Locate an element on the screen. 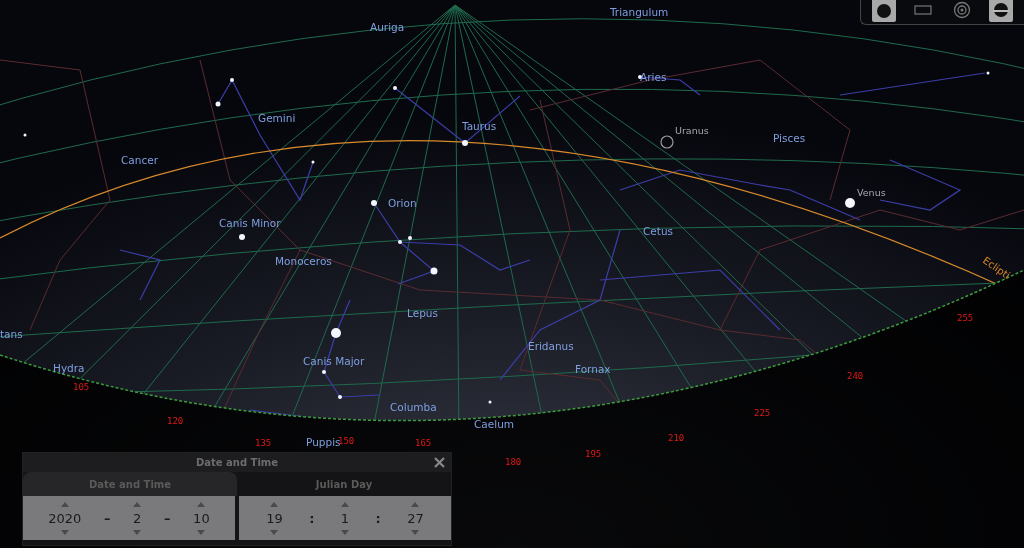 This screenshot has height=548, width=1024. spinbox-value: 27 is located at coordinates (415, 518).